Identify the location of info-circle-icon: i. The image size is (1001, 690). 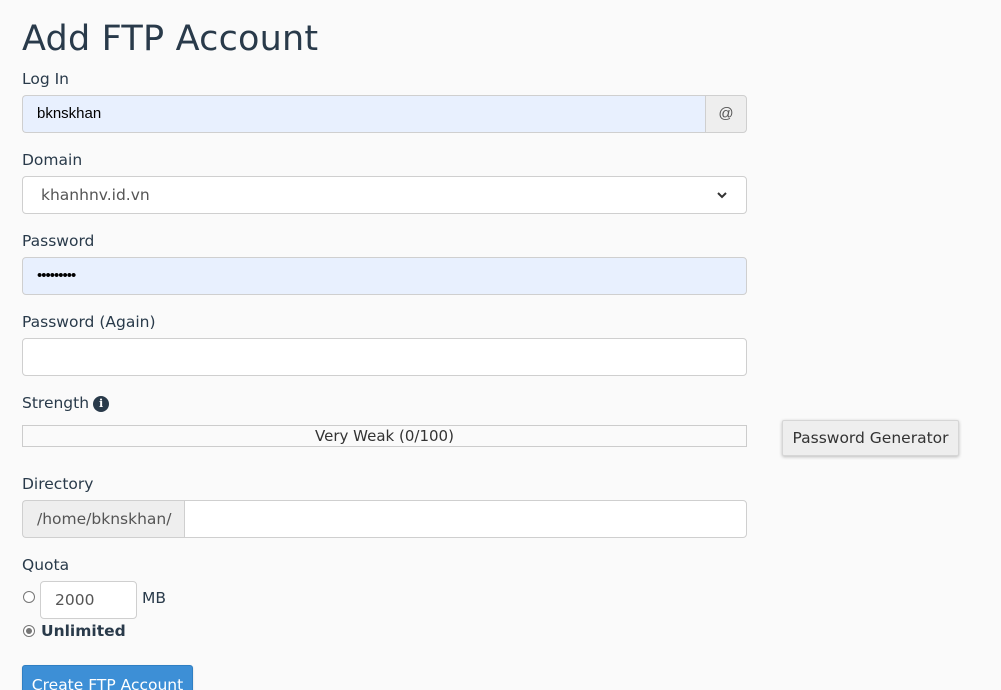
(101, 404).